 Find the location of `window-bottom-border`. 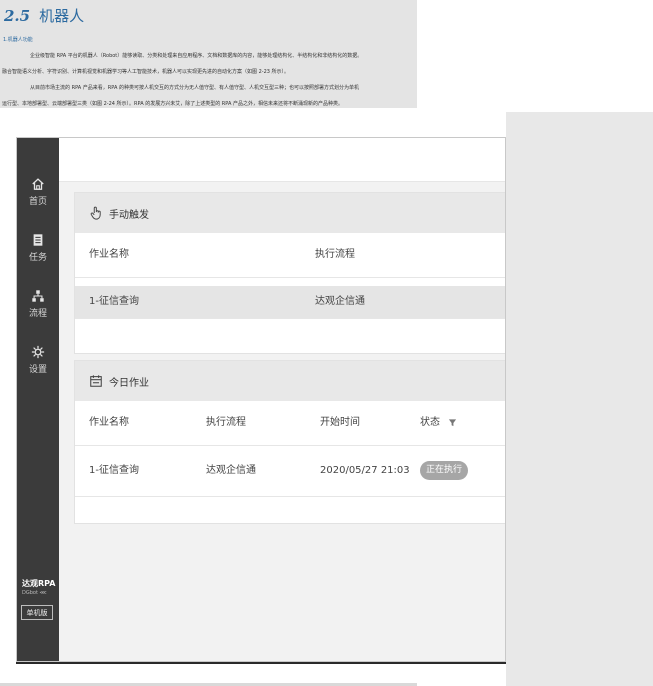

window-bottom-border is located at coordinates (261, 663).